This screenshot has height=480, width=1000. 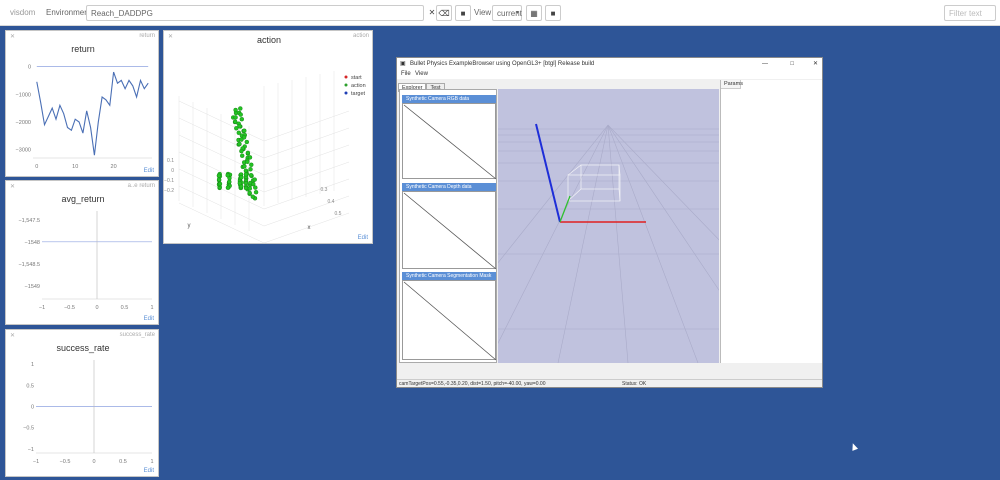 What do you see at coordinates (358, 86) in the screenshot?
I see `legend-label: action` at bounding box center [358, 86].